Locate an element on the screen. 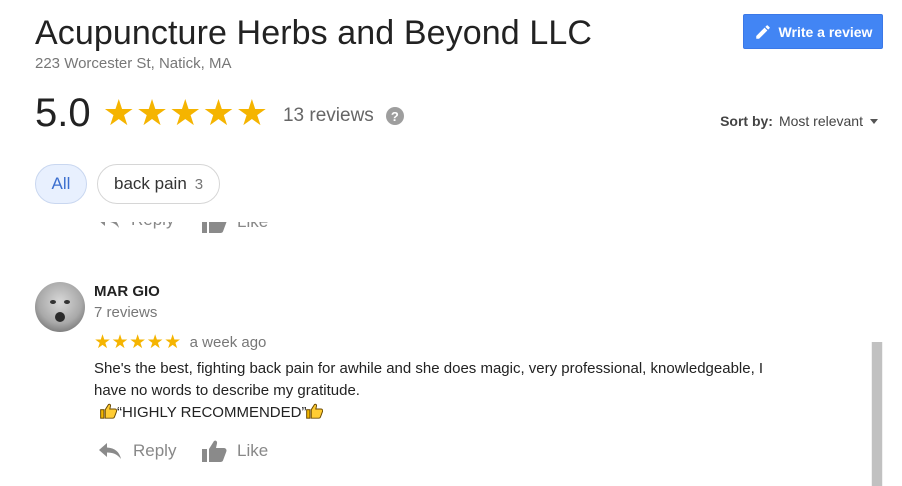  review-text-line: “HIGHLY RECOMMENDED” is located at coordinates (212, 412).